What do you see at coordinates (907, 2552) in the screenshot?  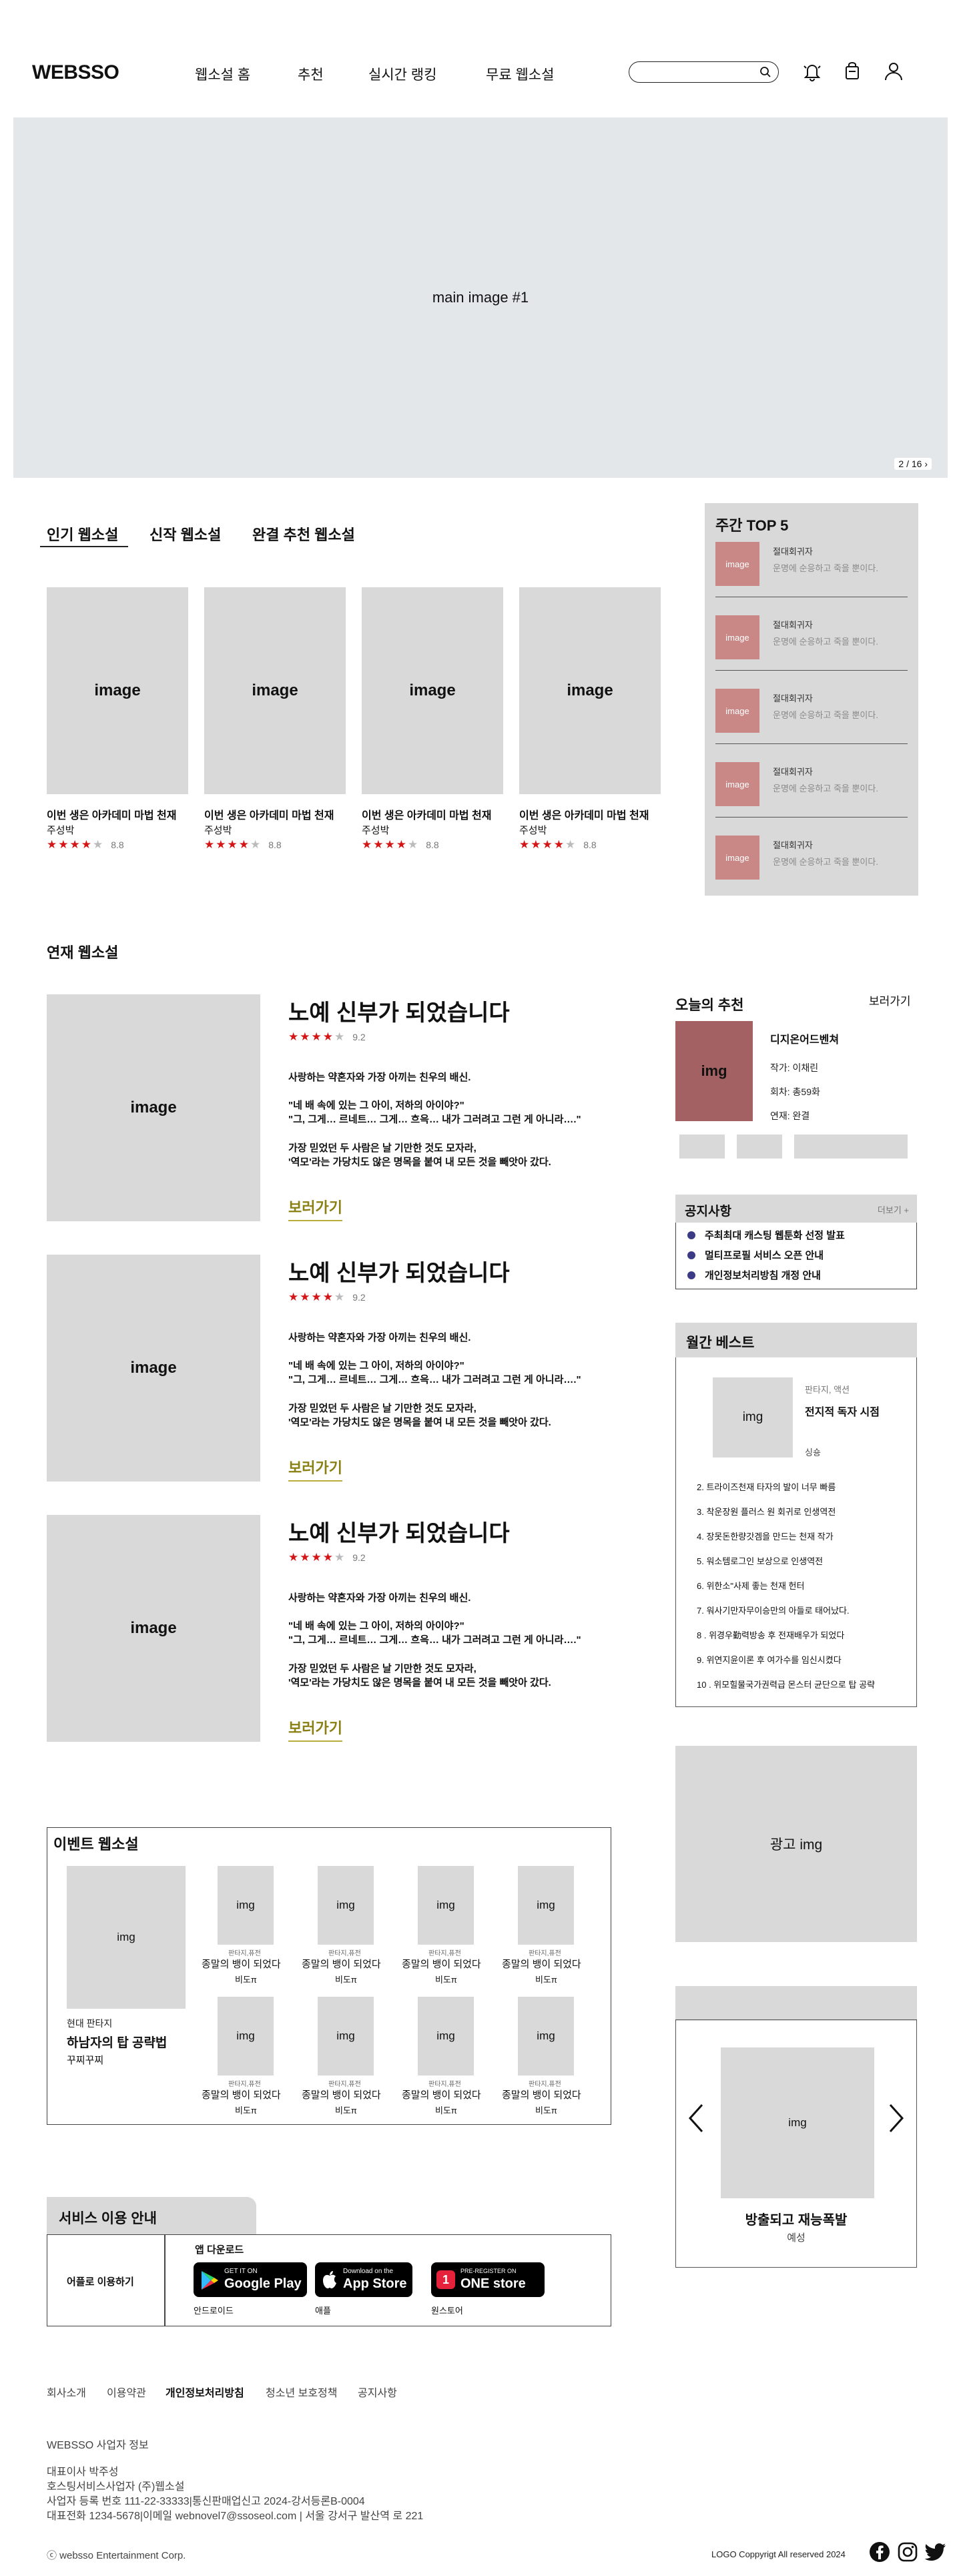 I see `instagram-icon` at bounding box center [907, 2552].